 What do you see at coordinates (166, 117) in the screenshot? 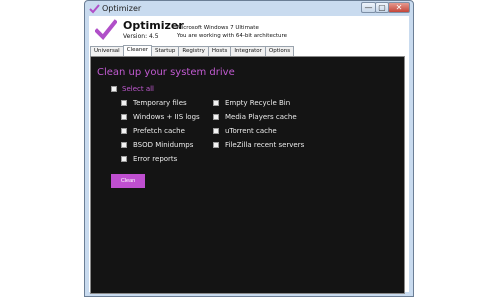
I see `option-label: Windows + IIS logs` at bounding box center [166, 117].